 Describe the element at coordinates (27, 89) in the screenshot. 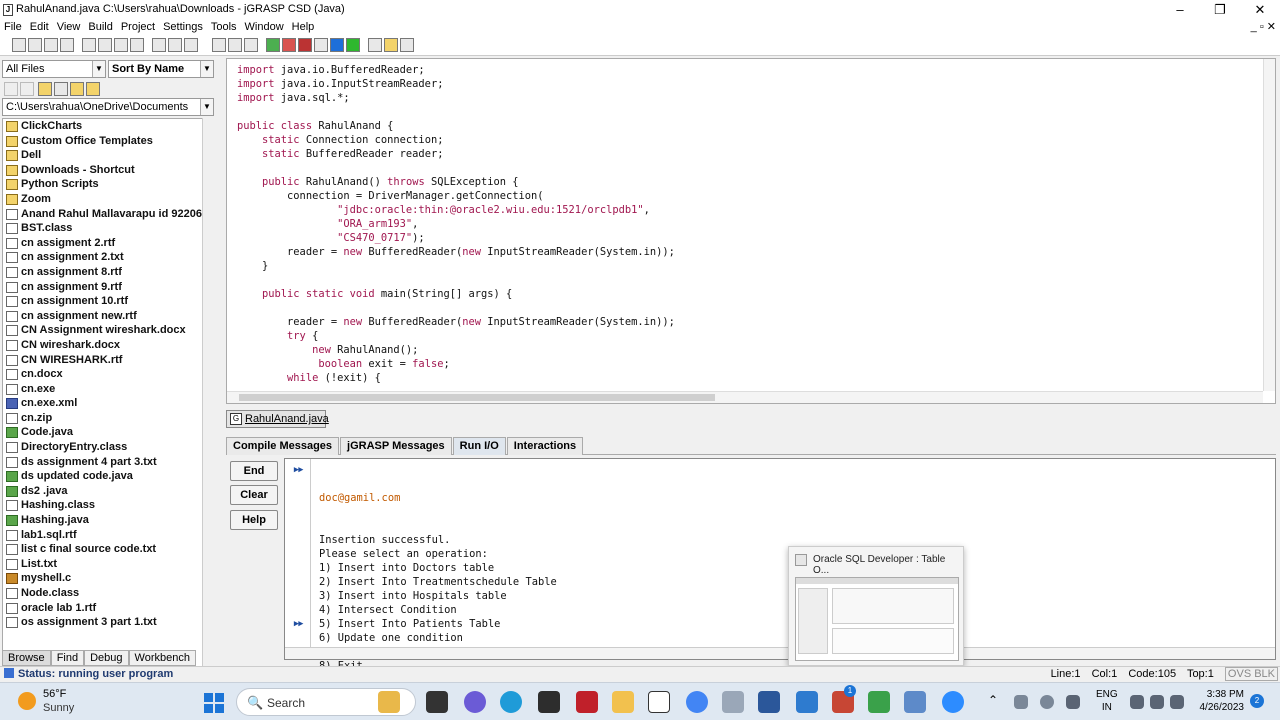

I see `forward-icon` at that location.